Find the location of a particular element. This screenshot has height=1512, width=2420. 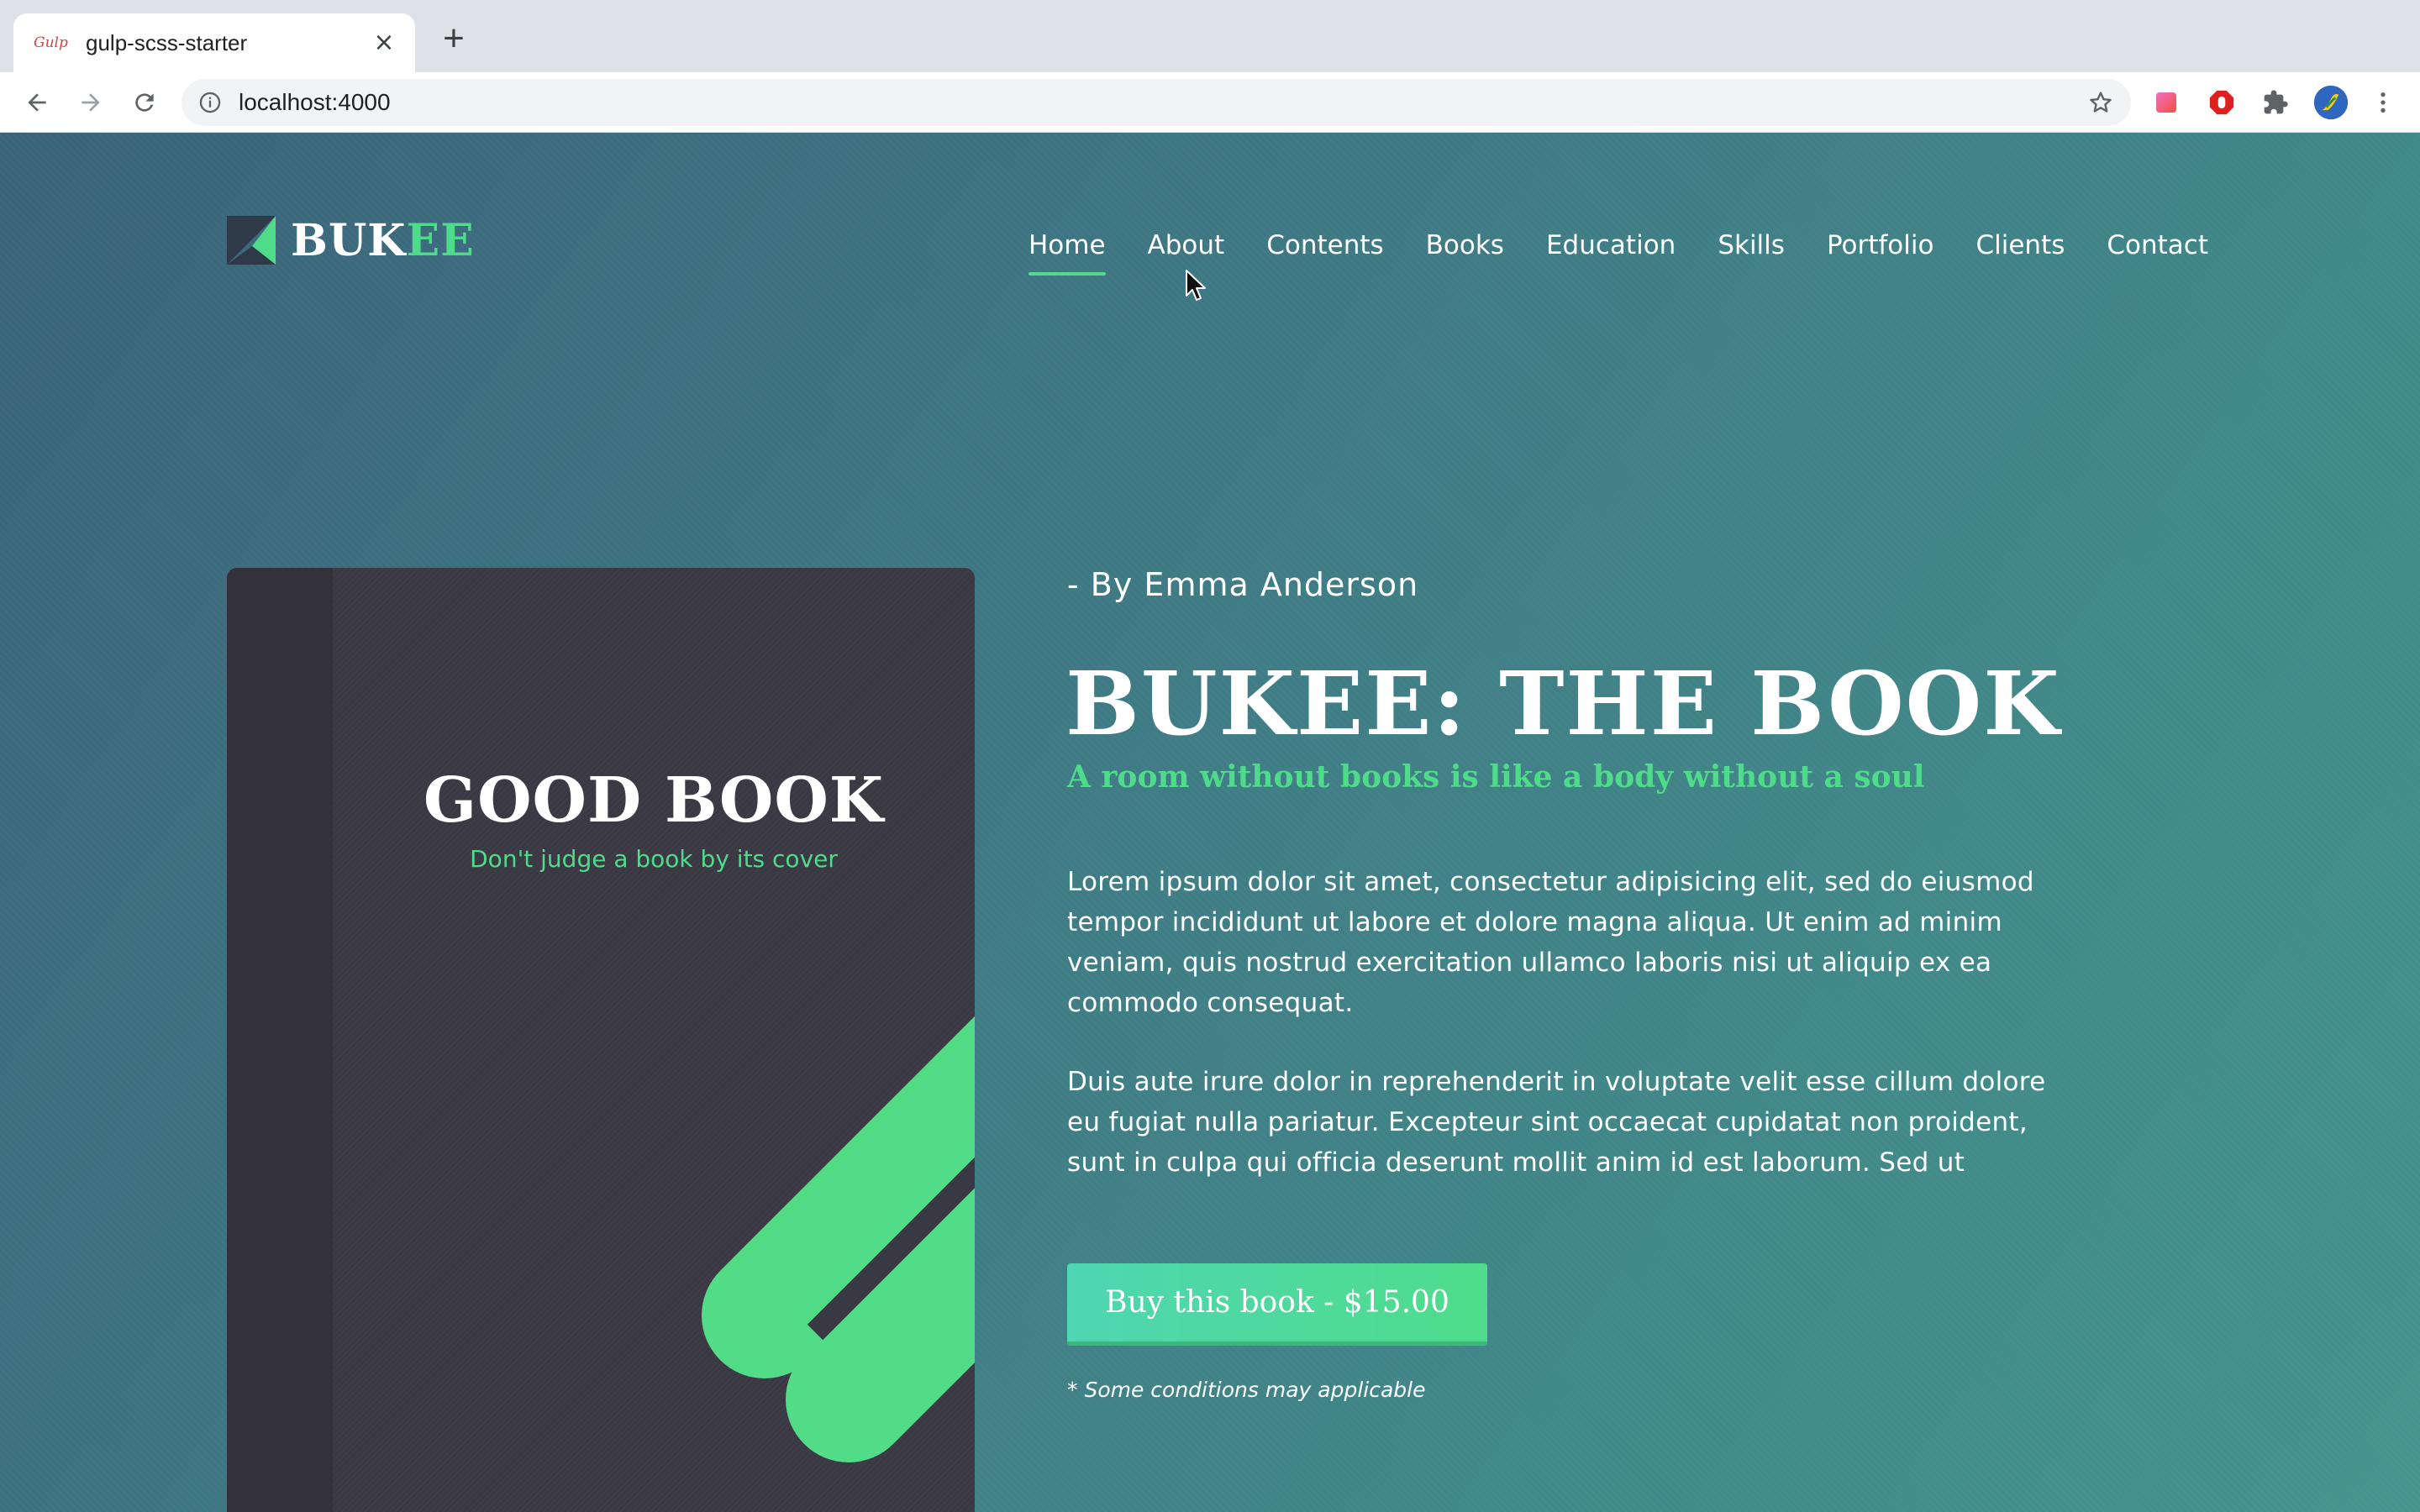

browser-tab: Gulp gulp-scss-starter × is located at coordinates (214, 42).